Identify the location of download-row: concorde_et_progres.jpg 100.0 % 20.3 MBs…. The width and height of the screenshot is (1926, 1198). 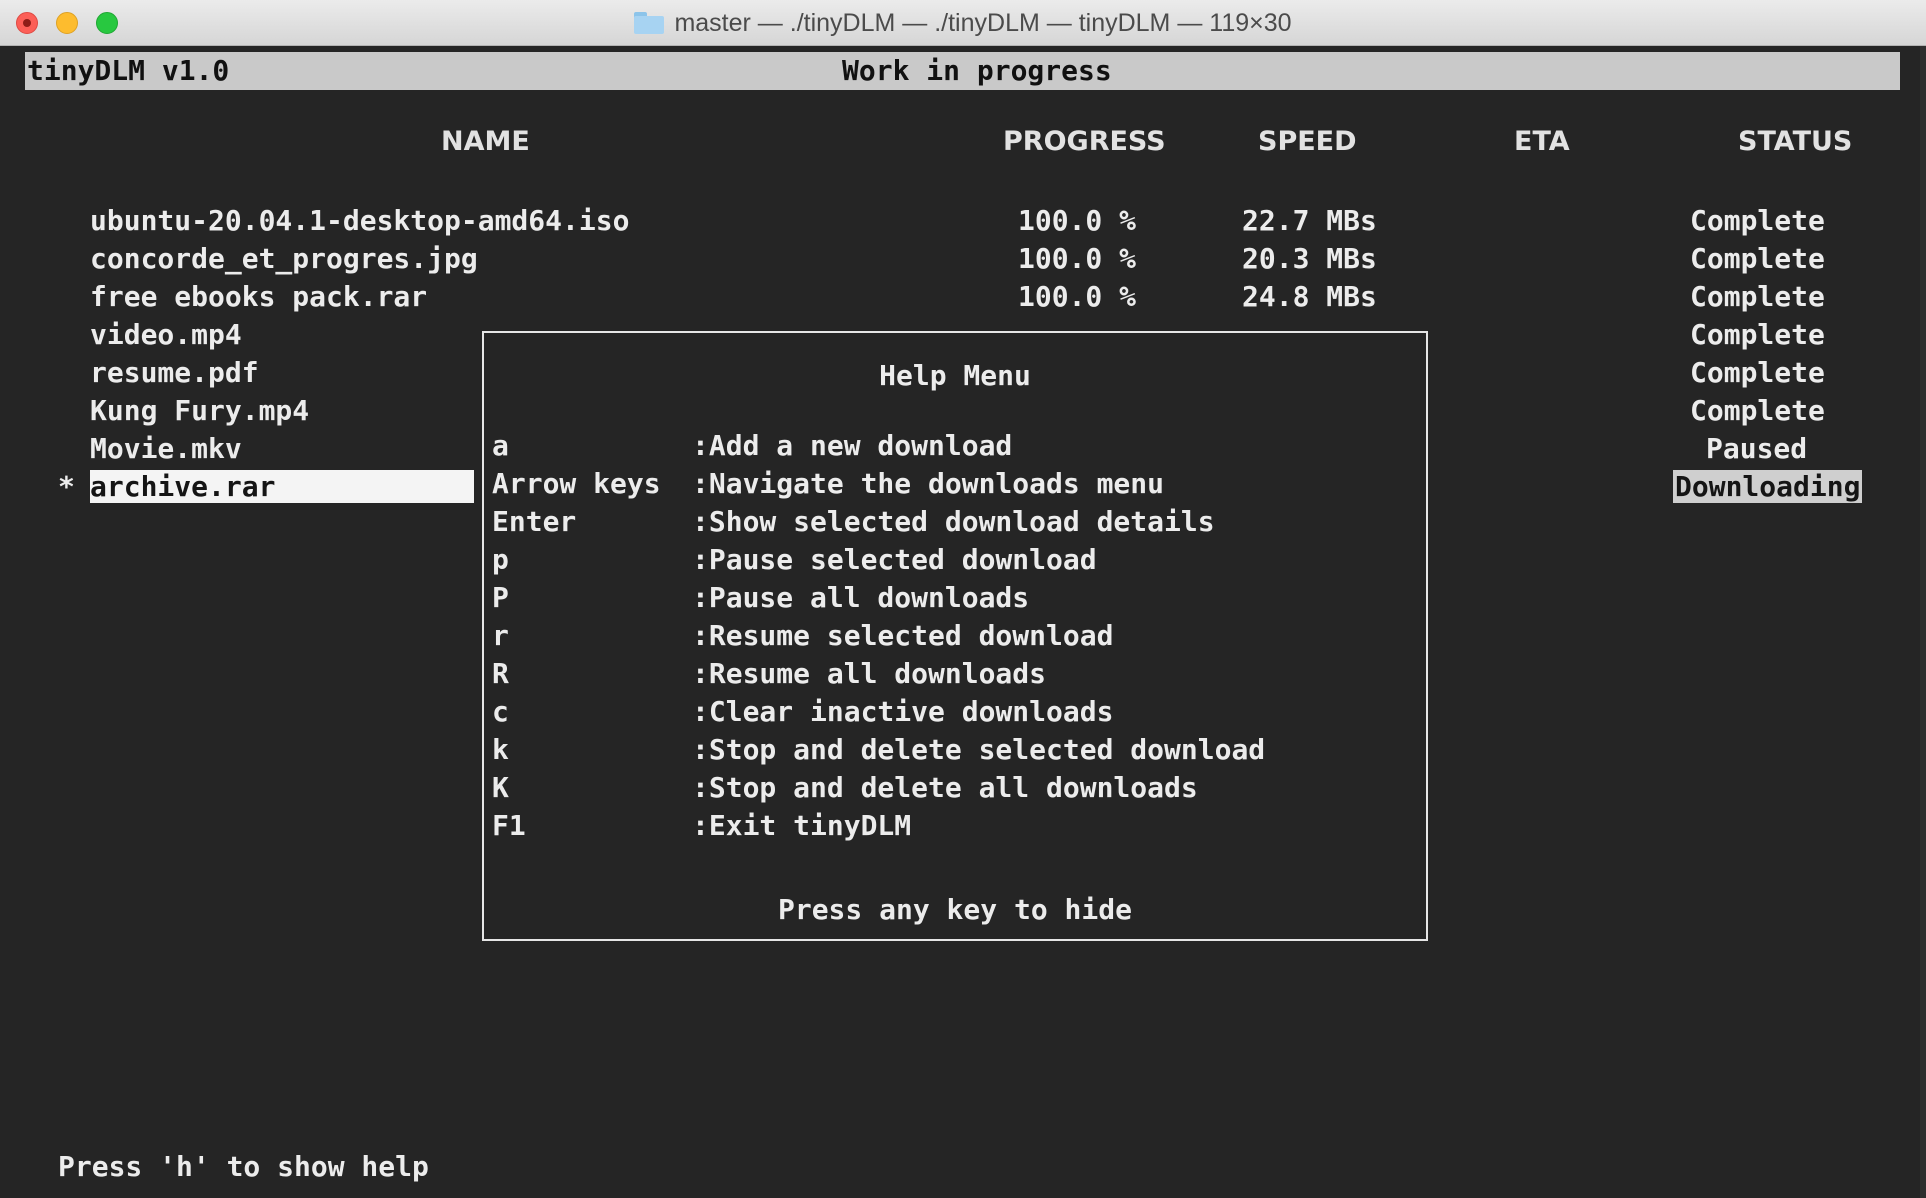
(963, 261).